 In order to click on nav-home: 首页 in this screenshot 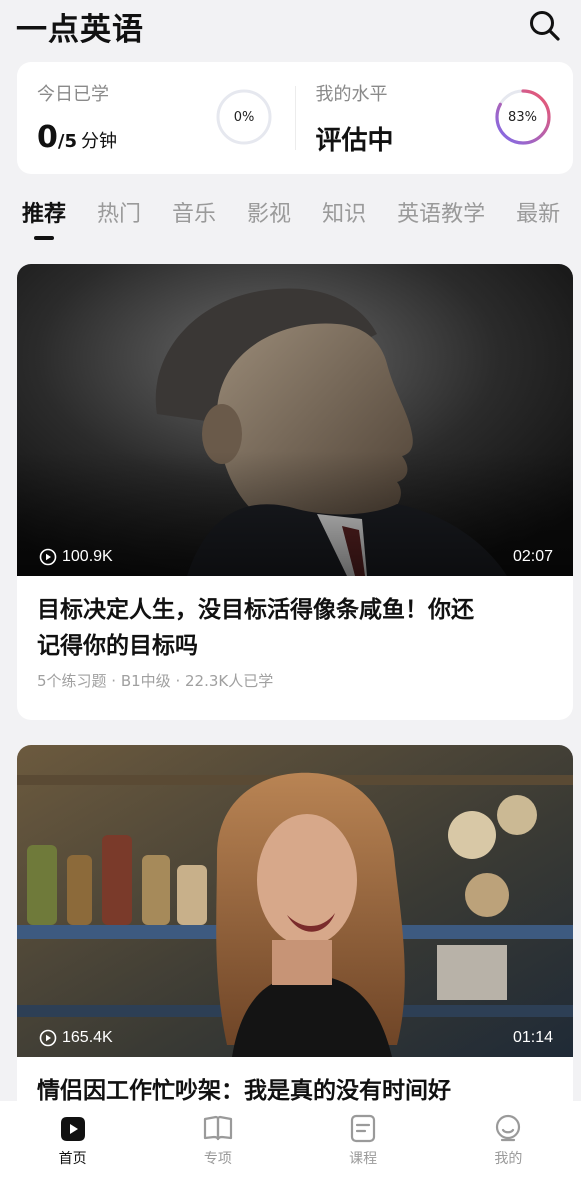, I will do `click(73, 1140)`.